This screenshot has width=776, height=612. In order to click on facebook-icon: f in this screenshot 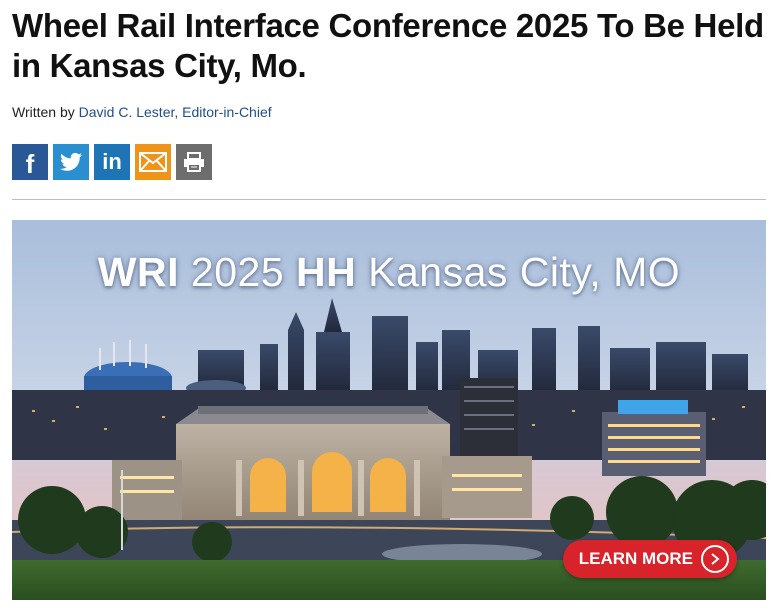, I will do `click(30, 164)`.